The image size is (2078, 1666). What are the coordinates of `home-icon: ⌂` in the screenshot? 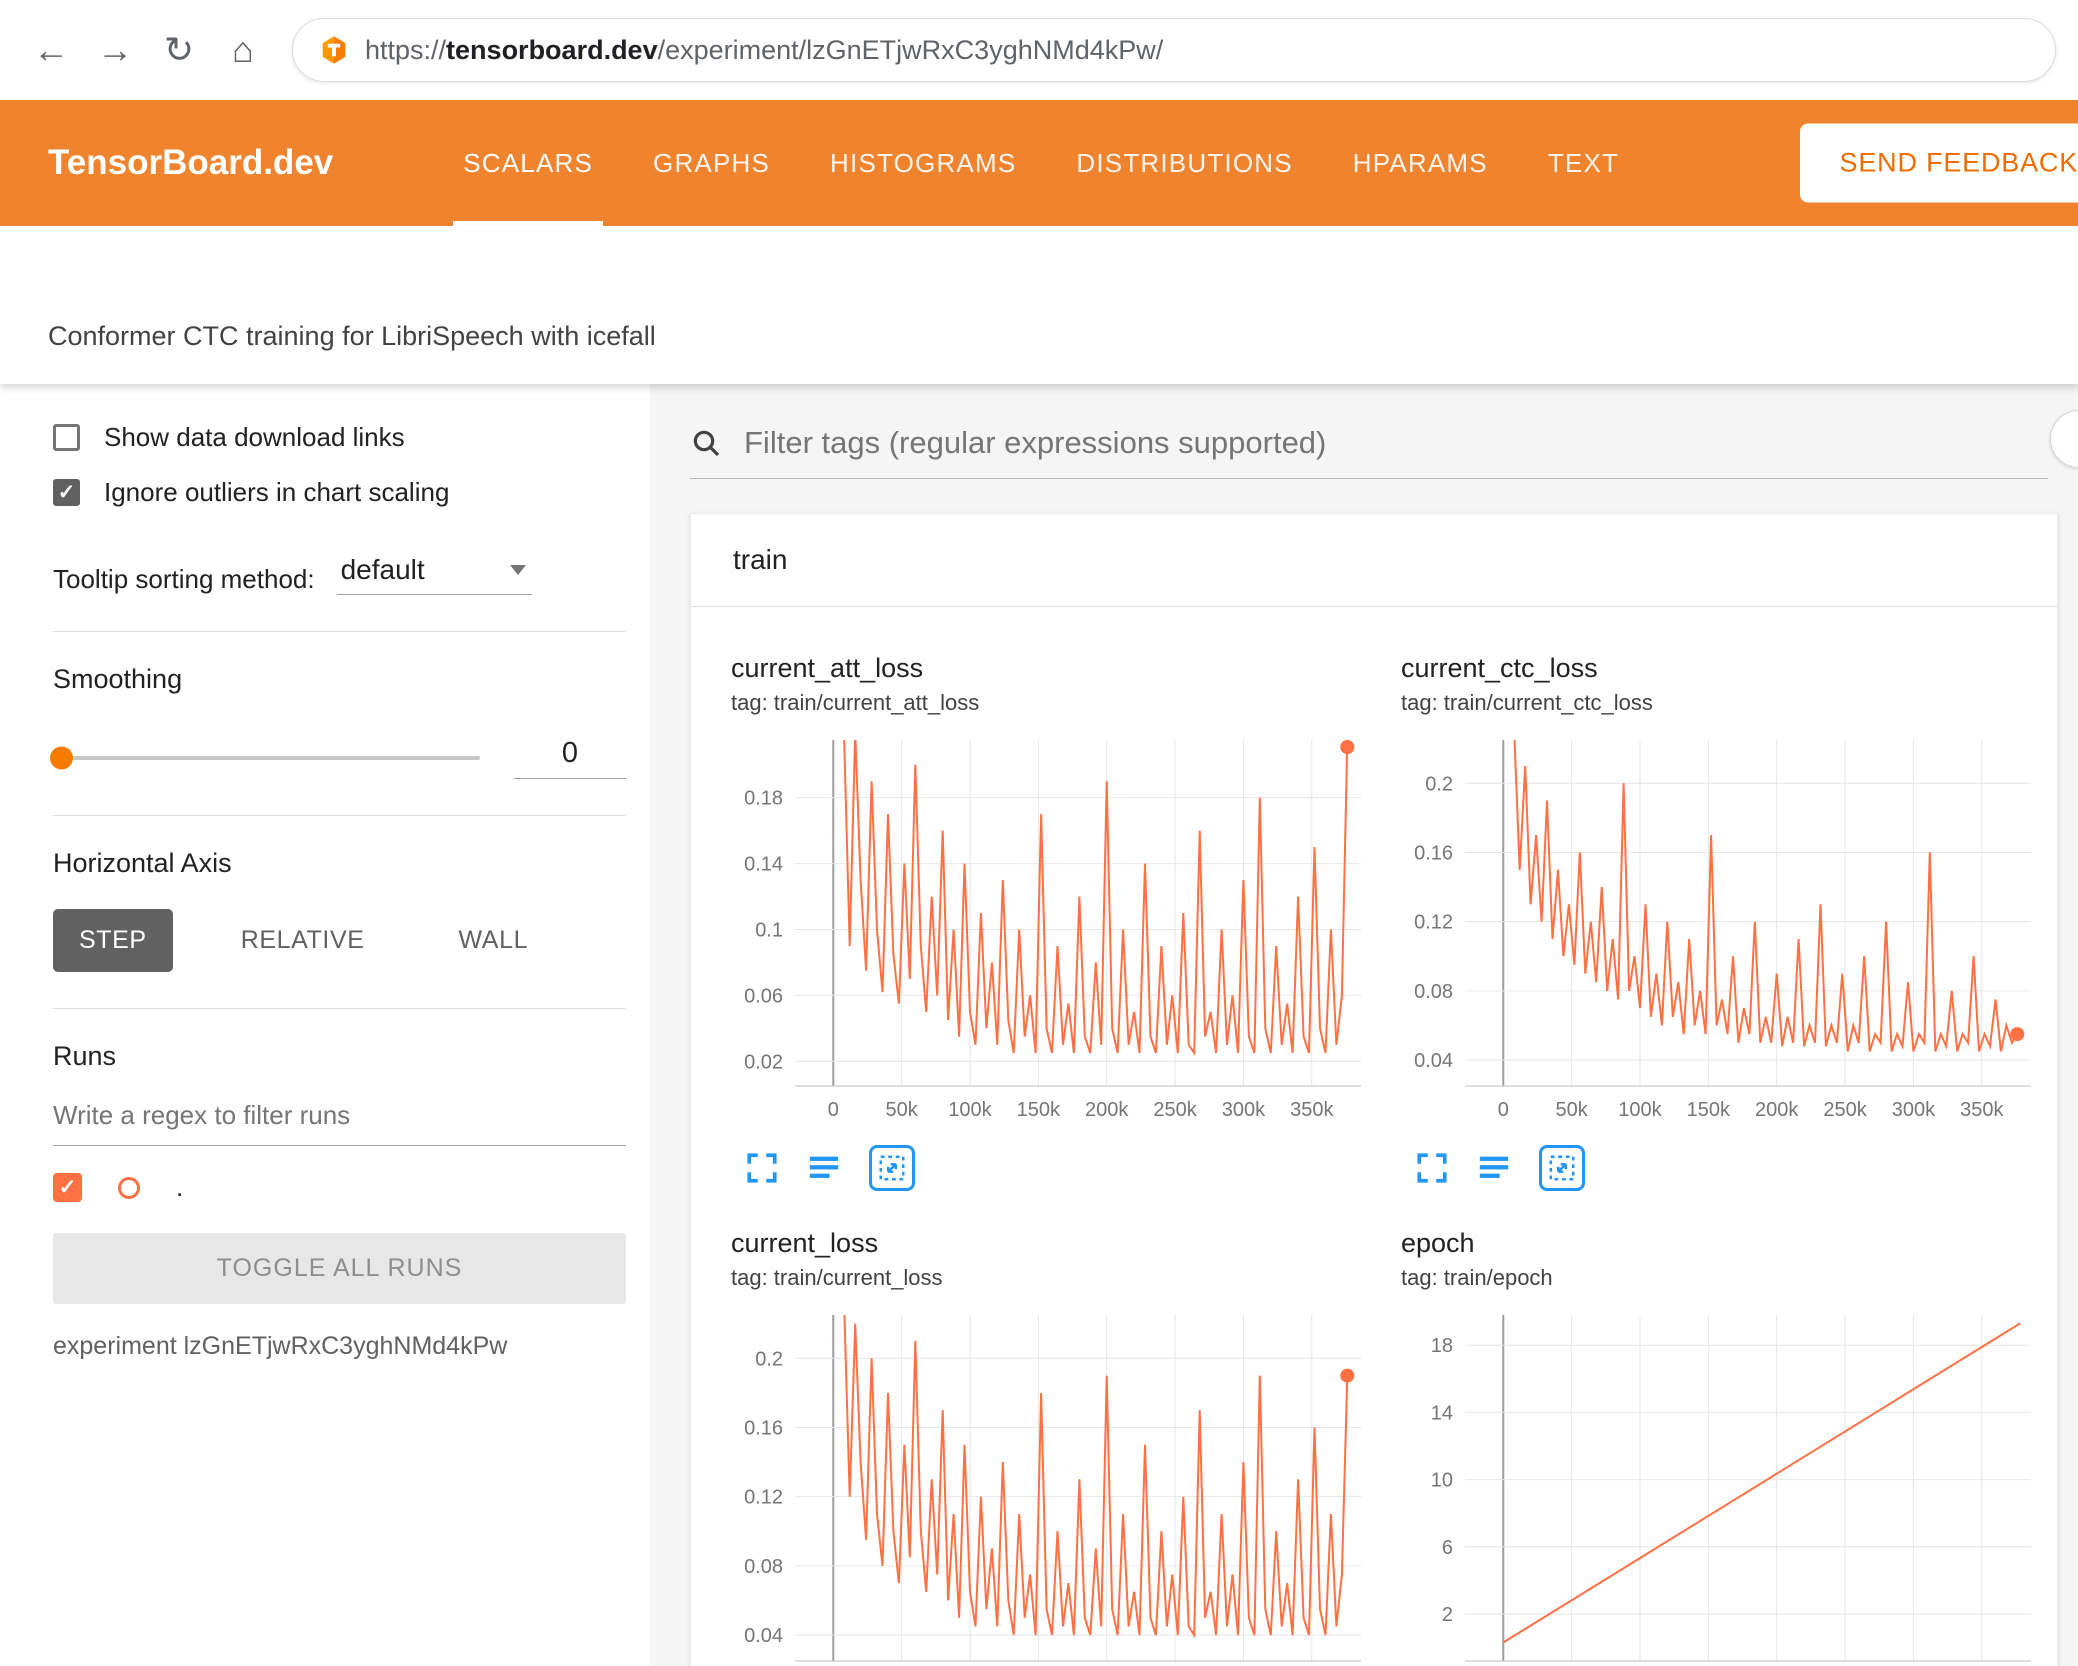 It's located at (243, 50).